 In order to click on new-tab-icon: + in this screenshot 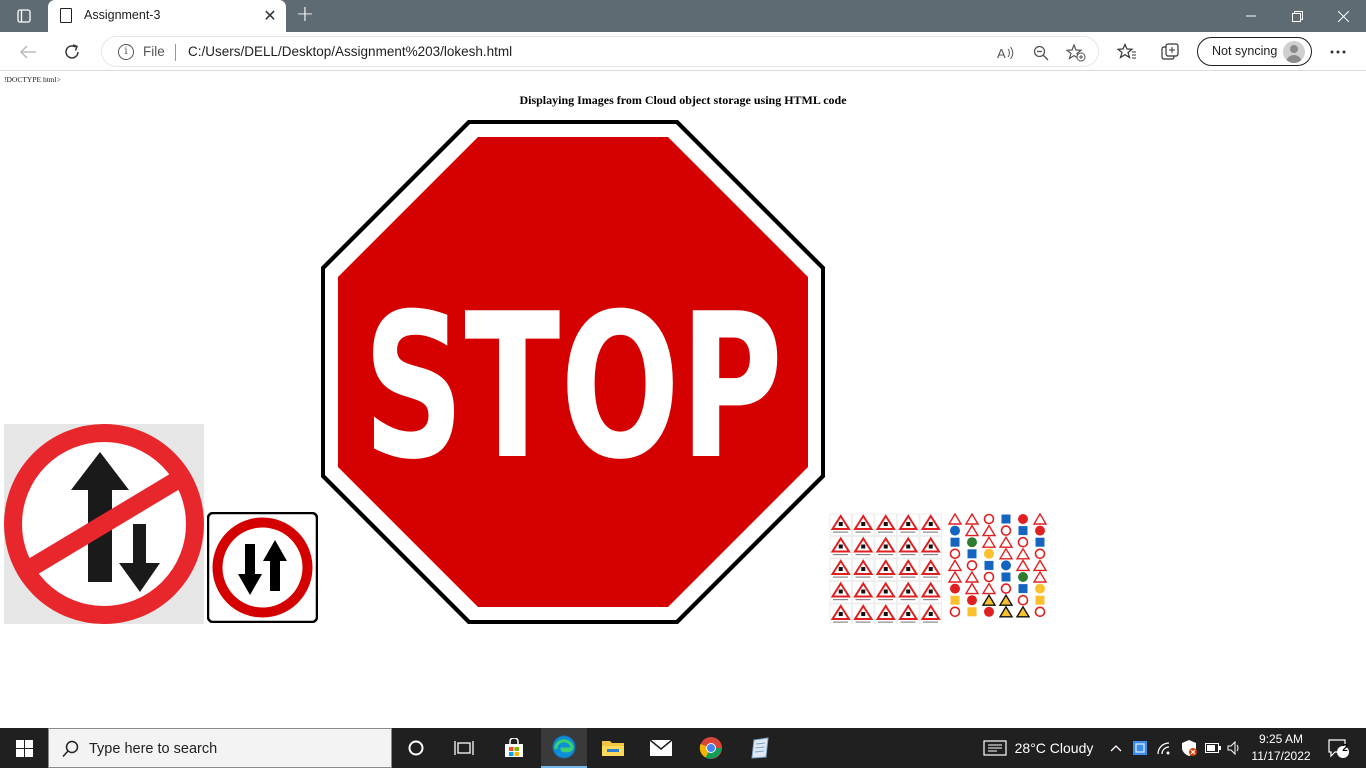, I will do `click(305, 16)`.